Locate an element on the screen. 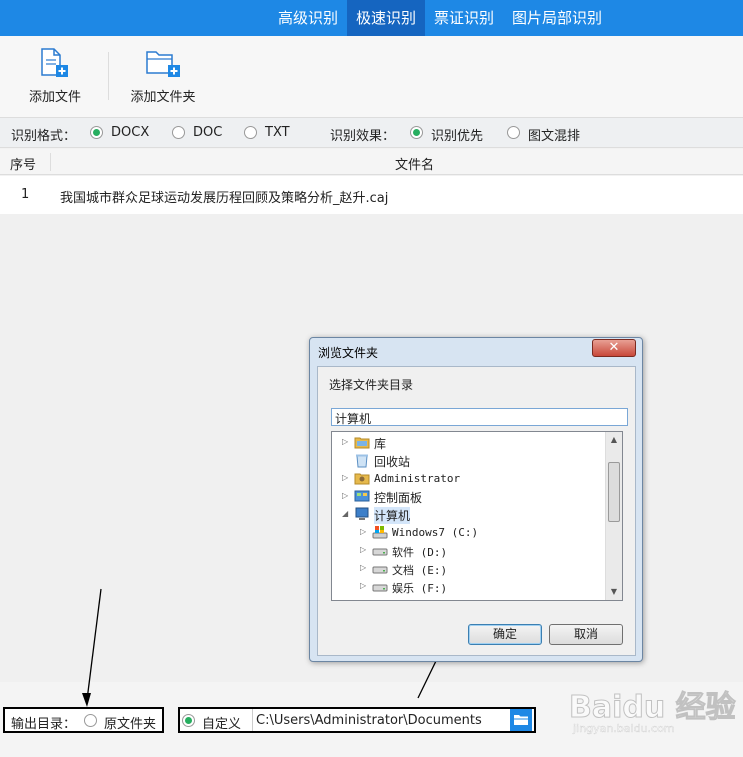 The image size is (743, 757). file-table-header: 序号 文件名 is located at coordinates (371, 162).